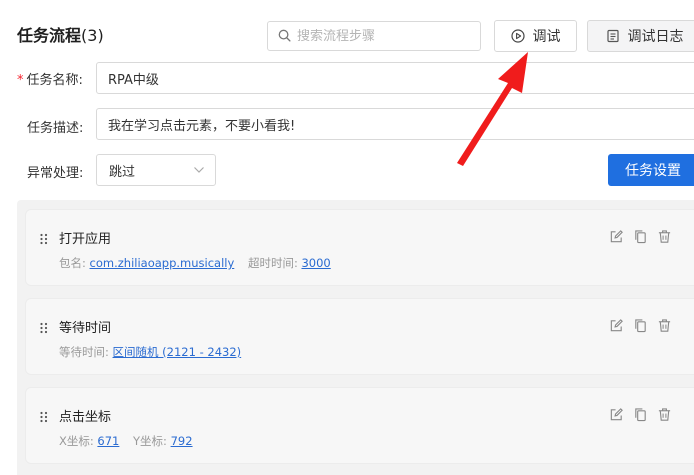 The width and height of the screenshot is (694, 475). I want to click on task-desc-value: 我在学习点击元素，不要小看我!, so click(202, 126).